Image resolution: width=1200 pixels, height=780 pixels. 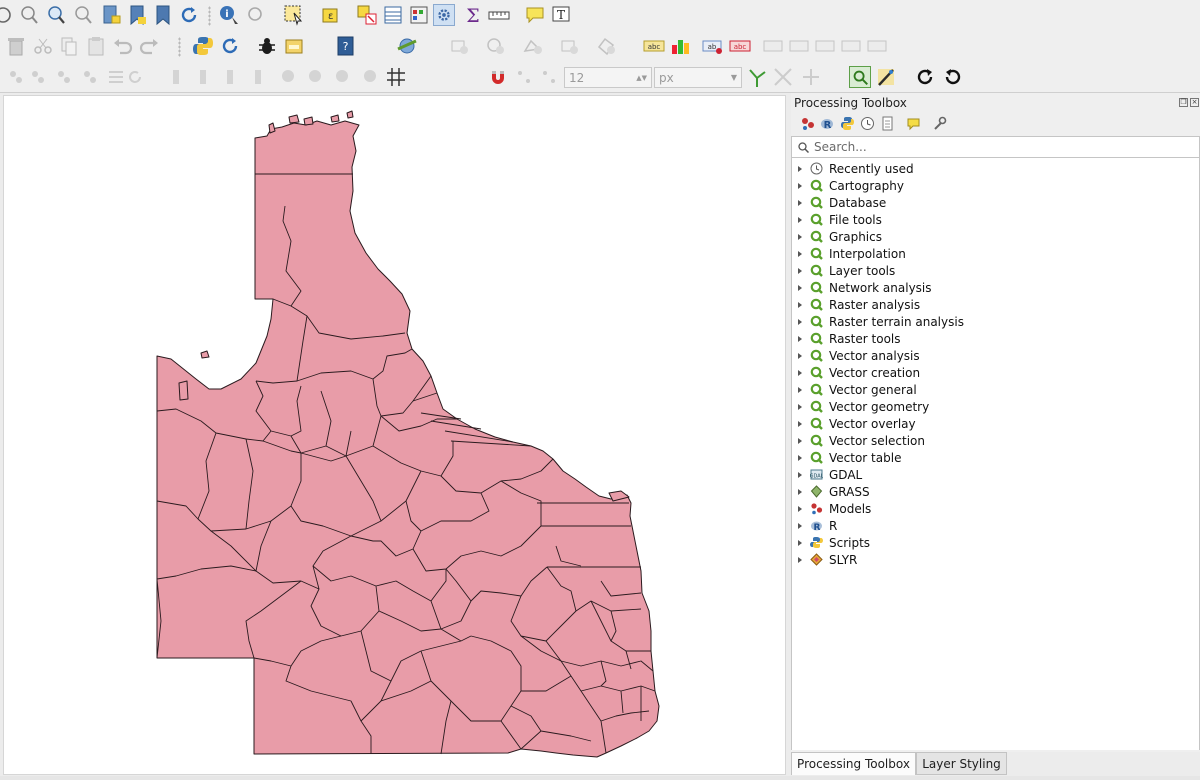 I want to click on python-console-icon, so click(x=203, y=46).